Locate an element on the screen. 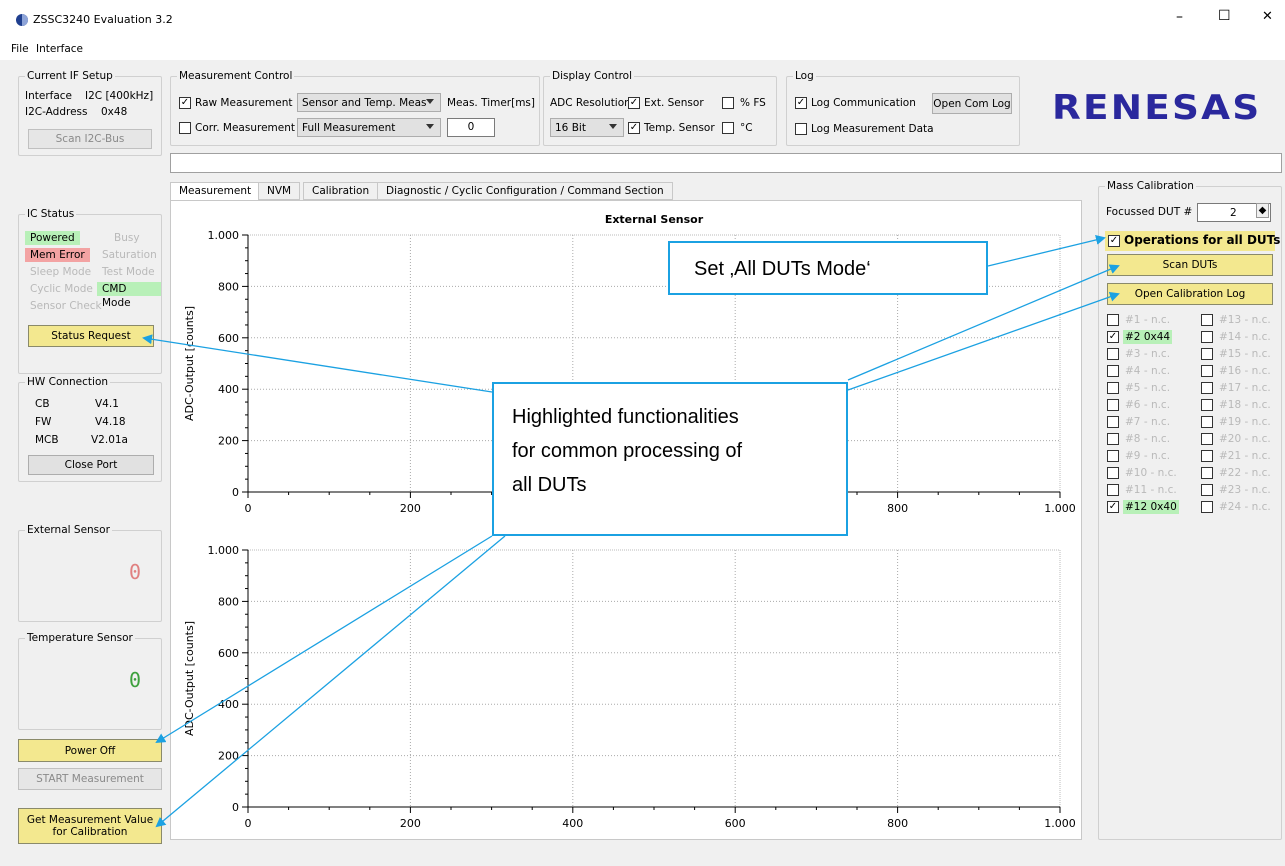  status-cmd-mode: CMD Mode is located at coordinates (129, 295).